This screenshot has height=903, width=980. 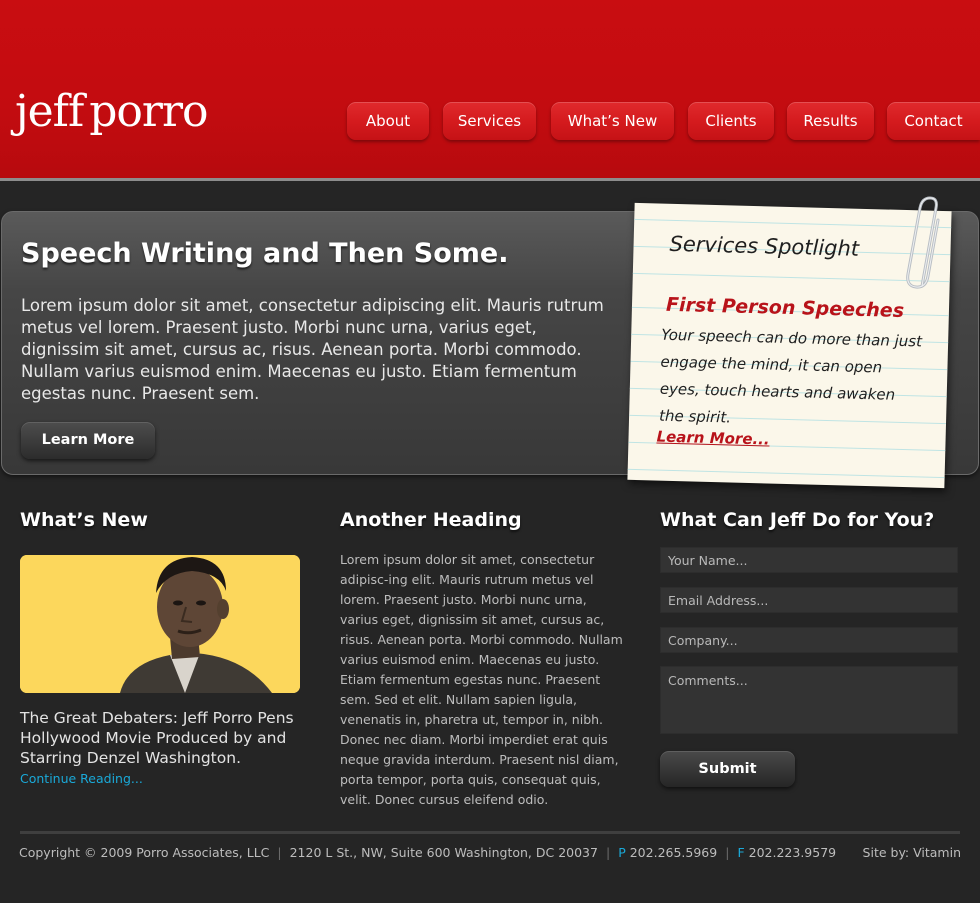 I want to click on footer-fax: 202.223.9579, so click(x=792, y=852).